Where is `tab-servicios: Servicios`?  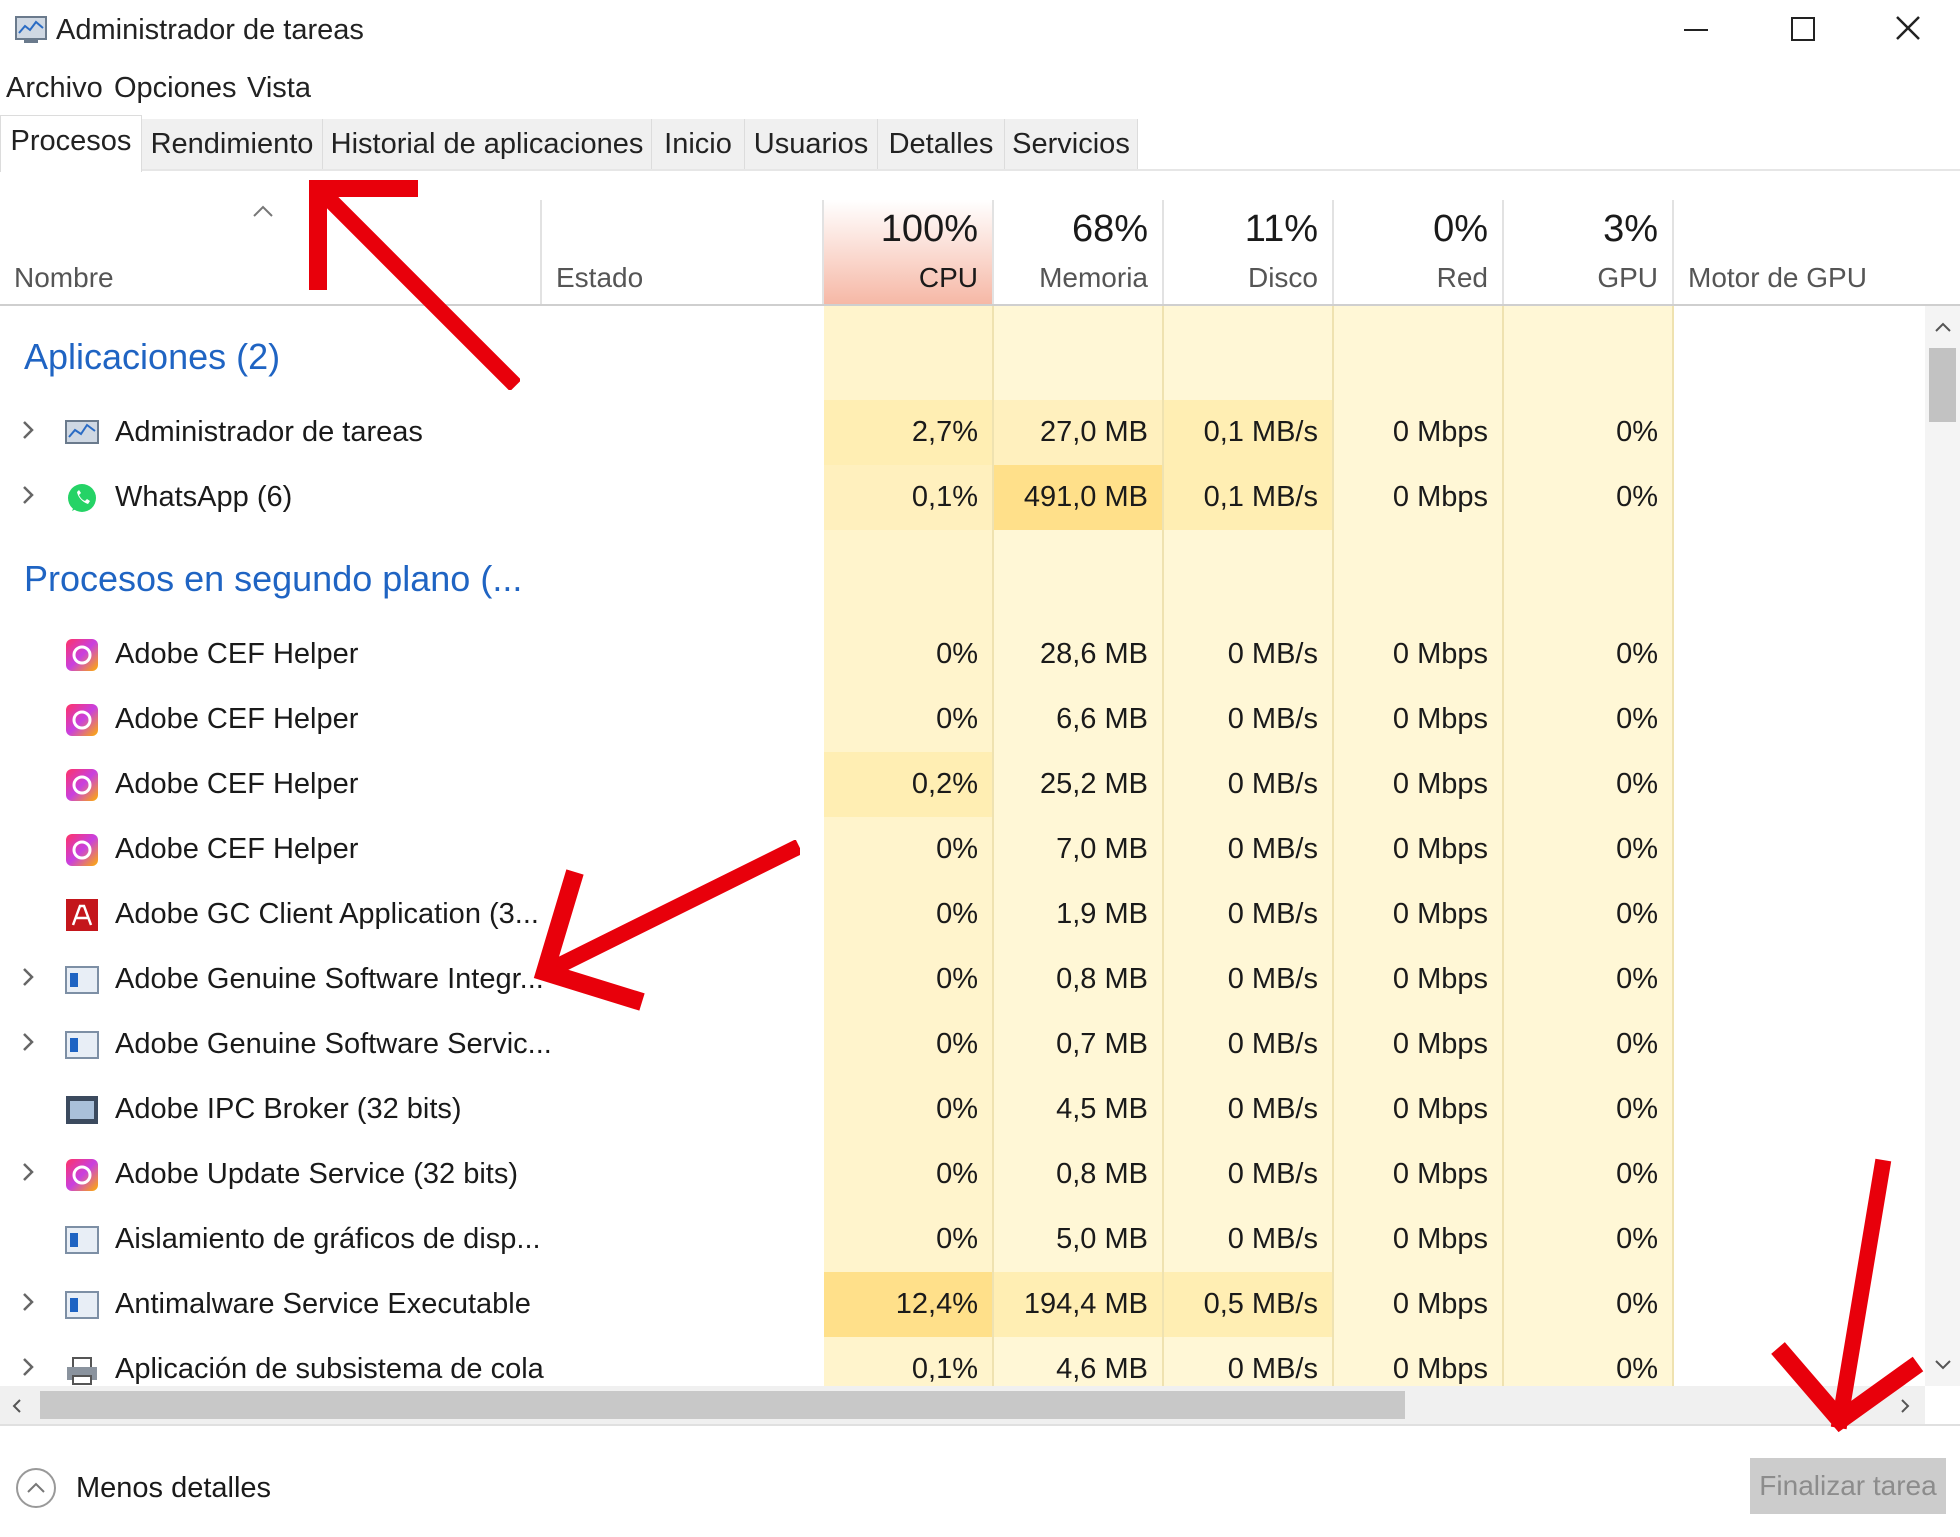 tab-servicios: Servicios is located at coordinates (1071, 144).